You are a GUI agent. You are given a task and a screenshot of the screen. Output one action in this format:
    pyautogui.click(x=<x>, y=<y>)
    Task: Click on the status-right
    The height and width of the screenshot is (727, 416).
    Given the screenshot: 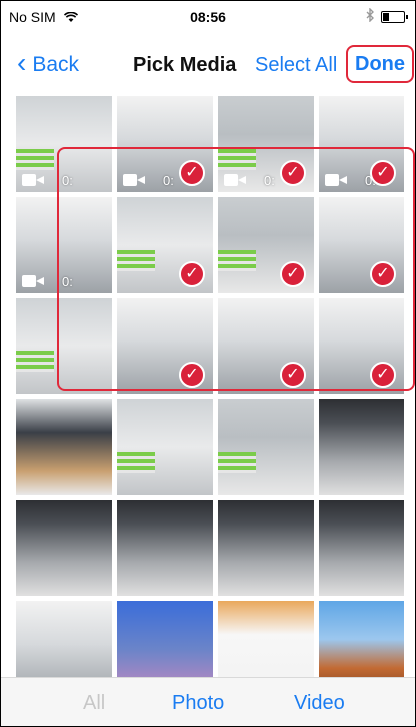 What is the action you would take?
    pyautogui.click(x=387, y=16)
    